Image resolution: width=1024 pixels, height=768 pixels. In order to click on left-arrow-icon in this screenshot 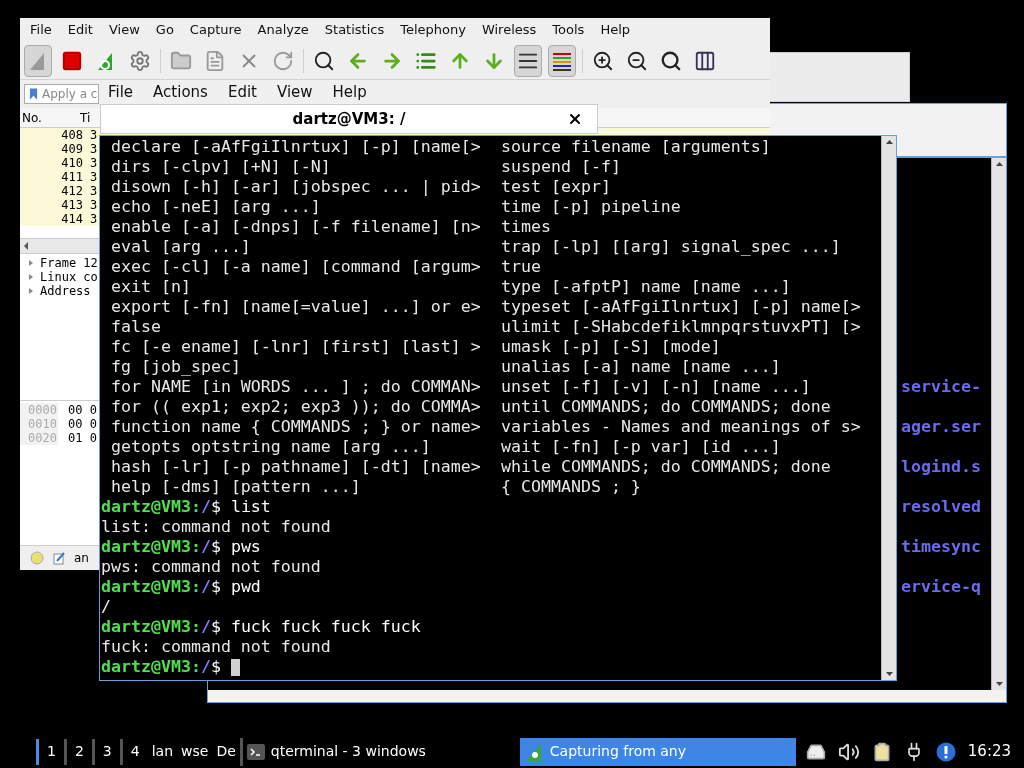, I will do `click(26, 246)`.